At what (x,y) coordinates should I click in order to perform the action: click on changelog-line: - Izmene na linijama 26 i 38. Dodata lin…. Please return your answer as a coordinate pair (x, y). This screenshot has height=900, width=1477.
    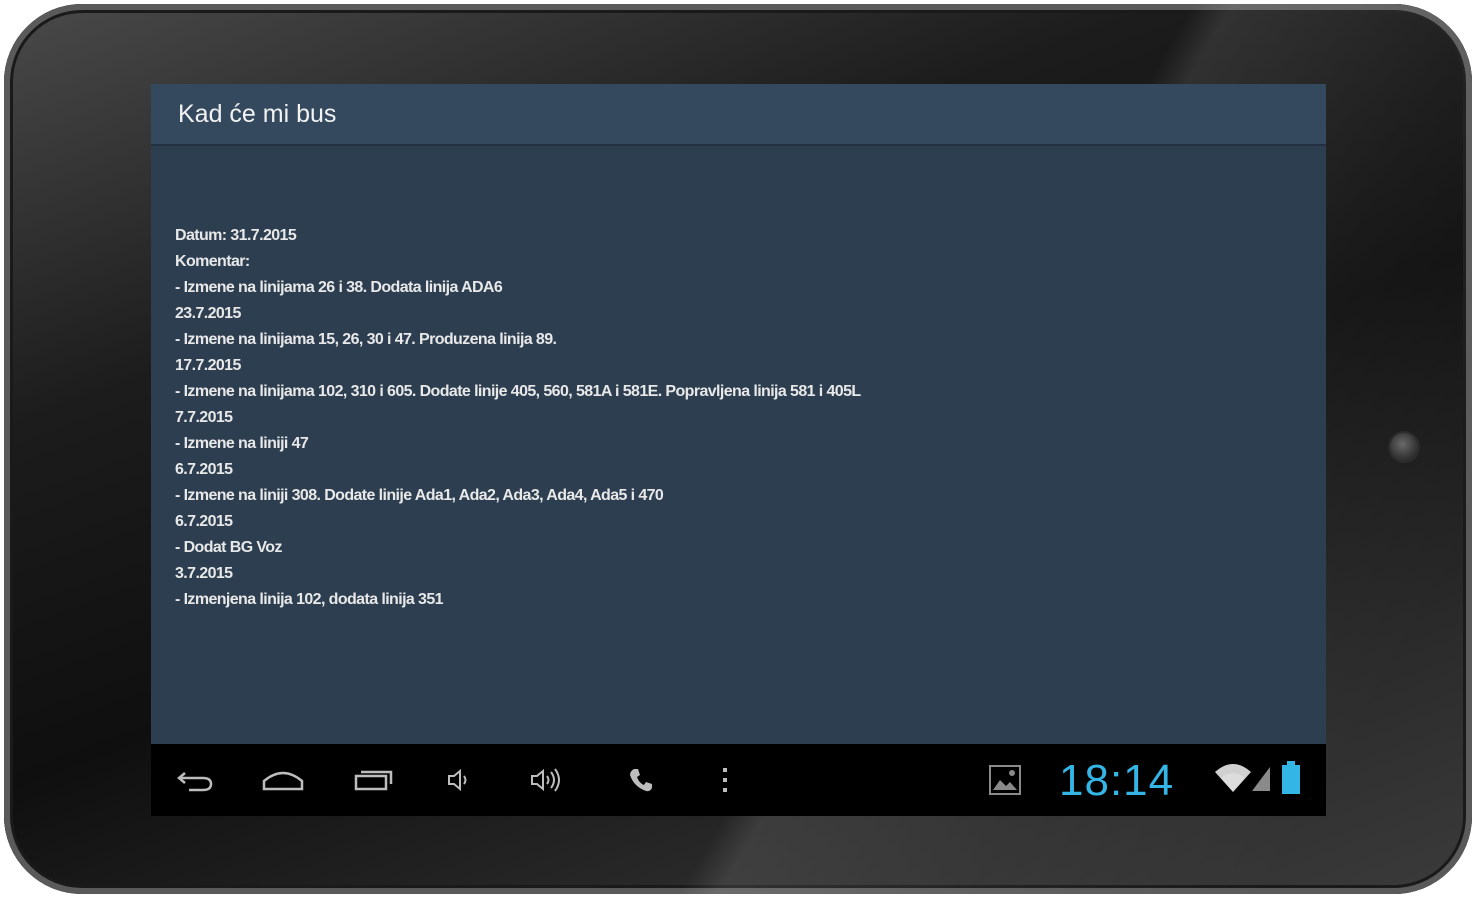
    Looking at the image, I should click on (339, 287).